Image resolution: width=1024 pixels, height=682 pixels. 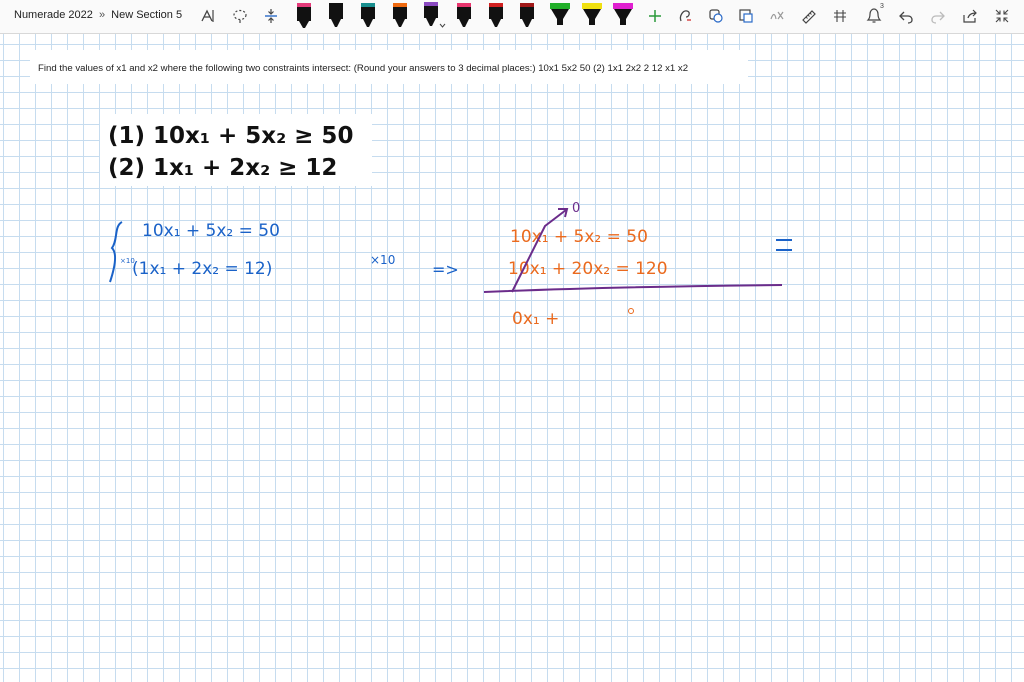 I want to click on pen-cursor, so click(x=631, y=311).